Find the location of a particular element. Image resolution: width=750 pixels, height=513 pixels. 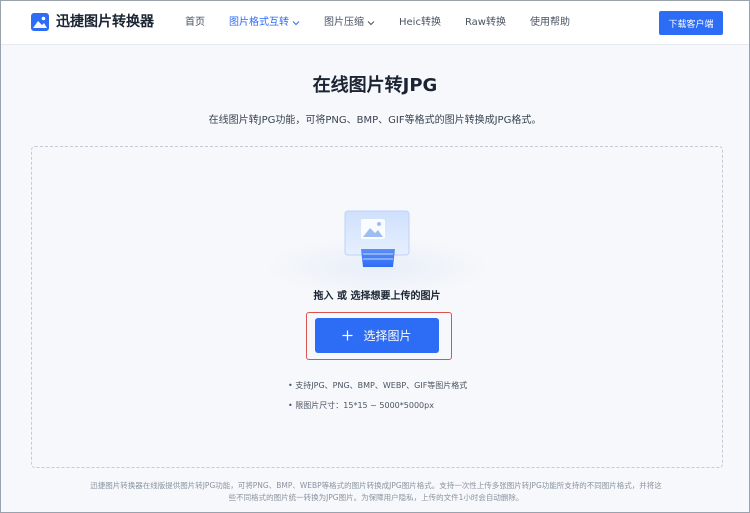

page-title: 在线图片转JPG is located at coordinates (375, 85).